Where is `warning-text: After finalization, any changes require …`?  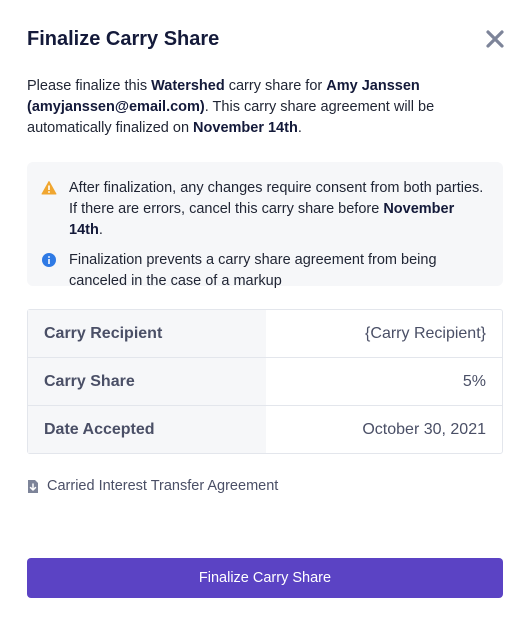
warning-text: After finalization, any changes require … is located at coordinates (279, 209).